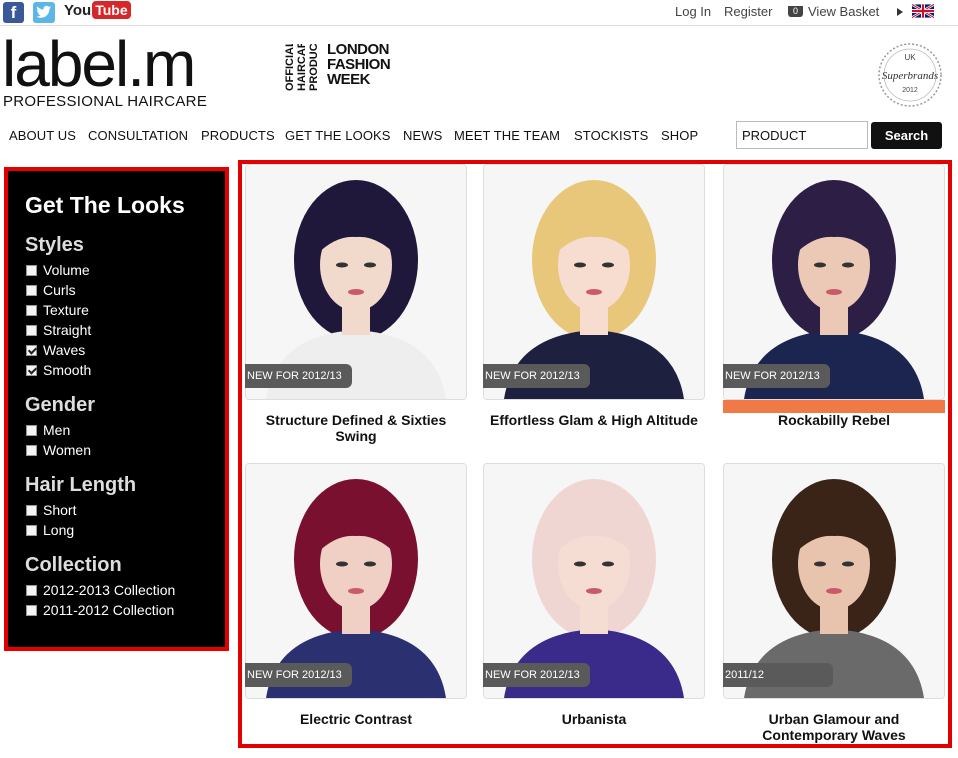  Describe the element at coordinates (422, 135) in the screenshot. I see `nav-news: NEWS` at that location.